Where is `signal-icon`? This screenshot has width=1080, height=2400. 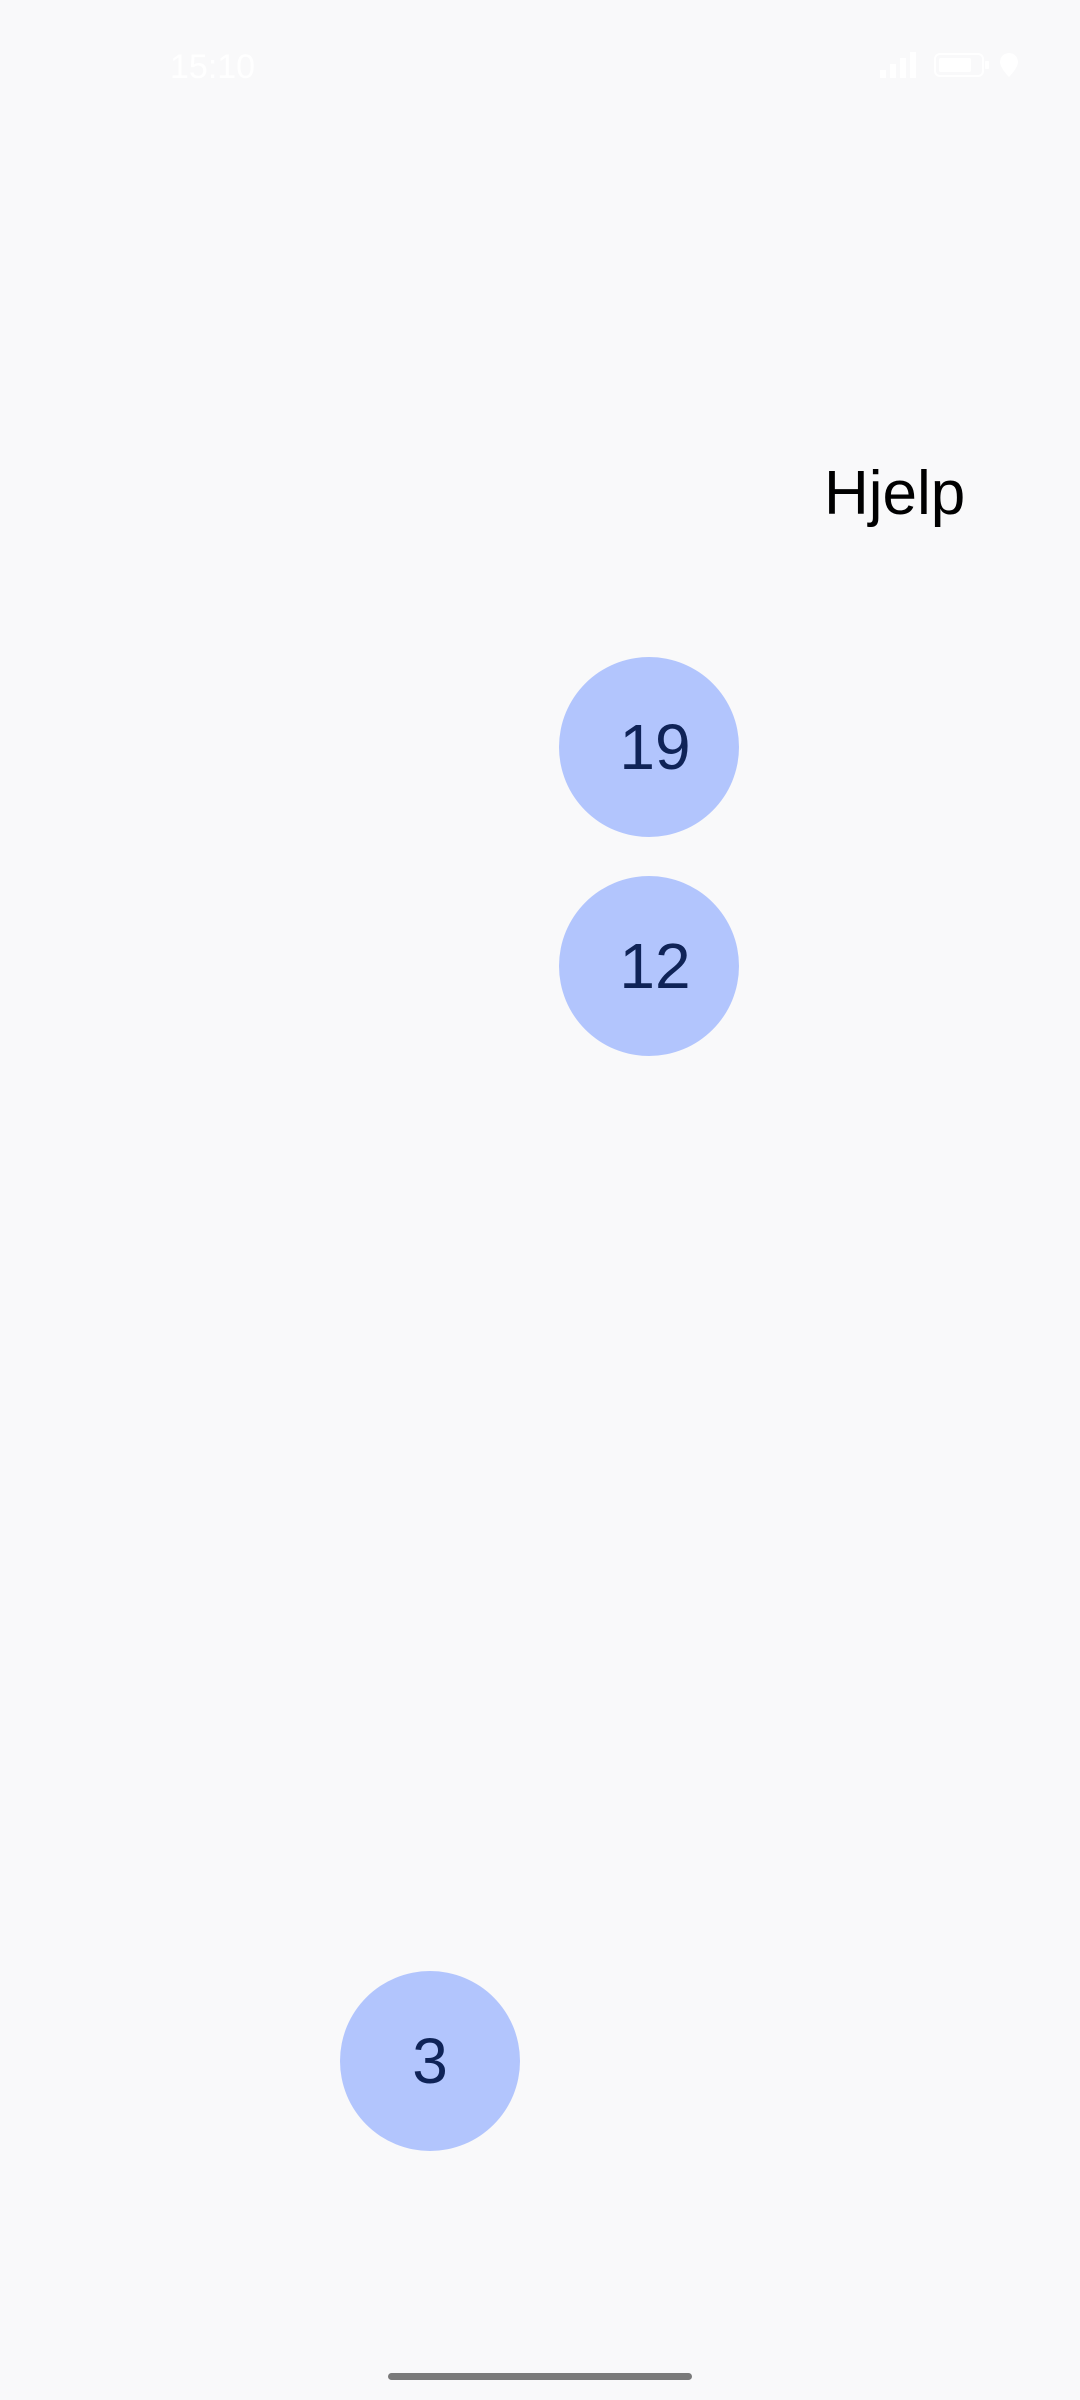 signal-icon is located at coordinates (902, 67).